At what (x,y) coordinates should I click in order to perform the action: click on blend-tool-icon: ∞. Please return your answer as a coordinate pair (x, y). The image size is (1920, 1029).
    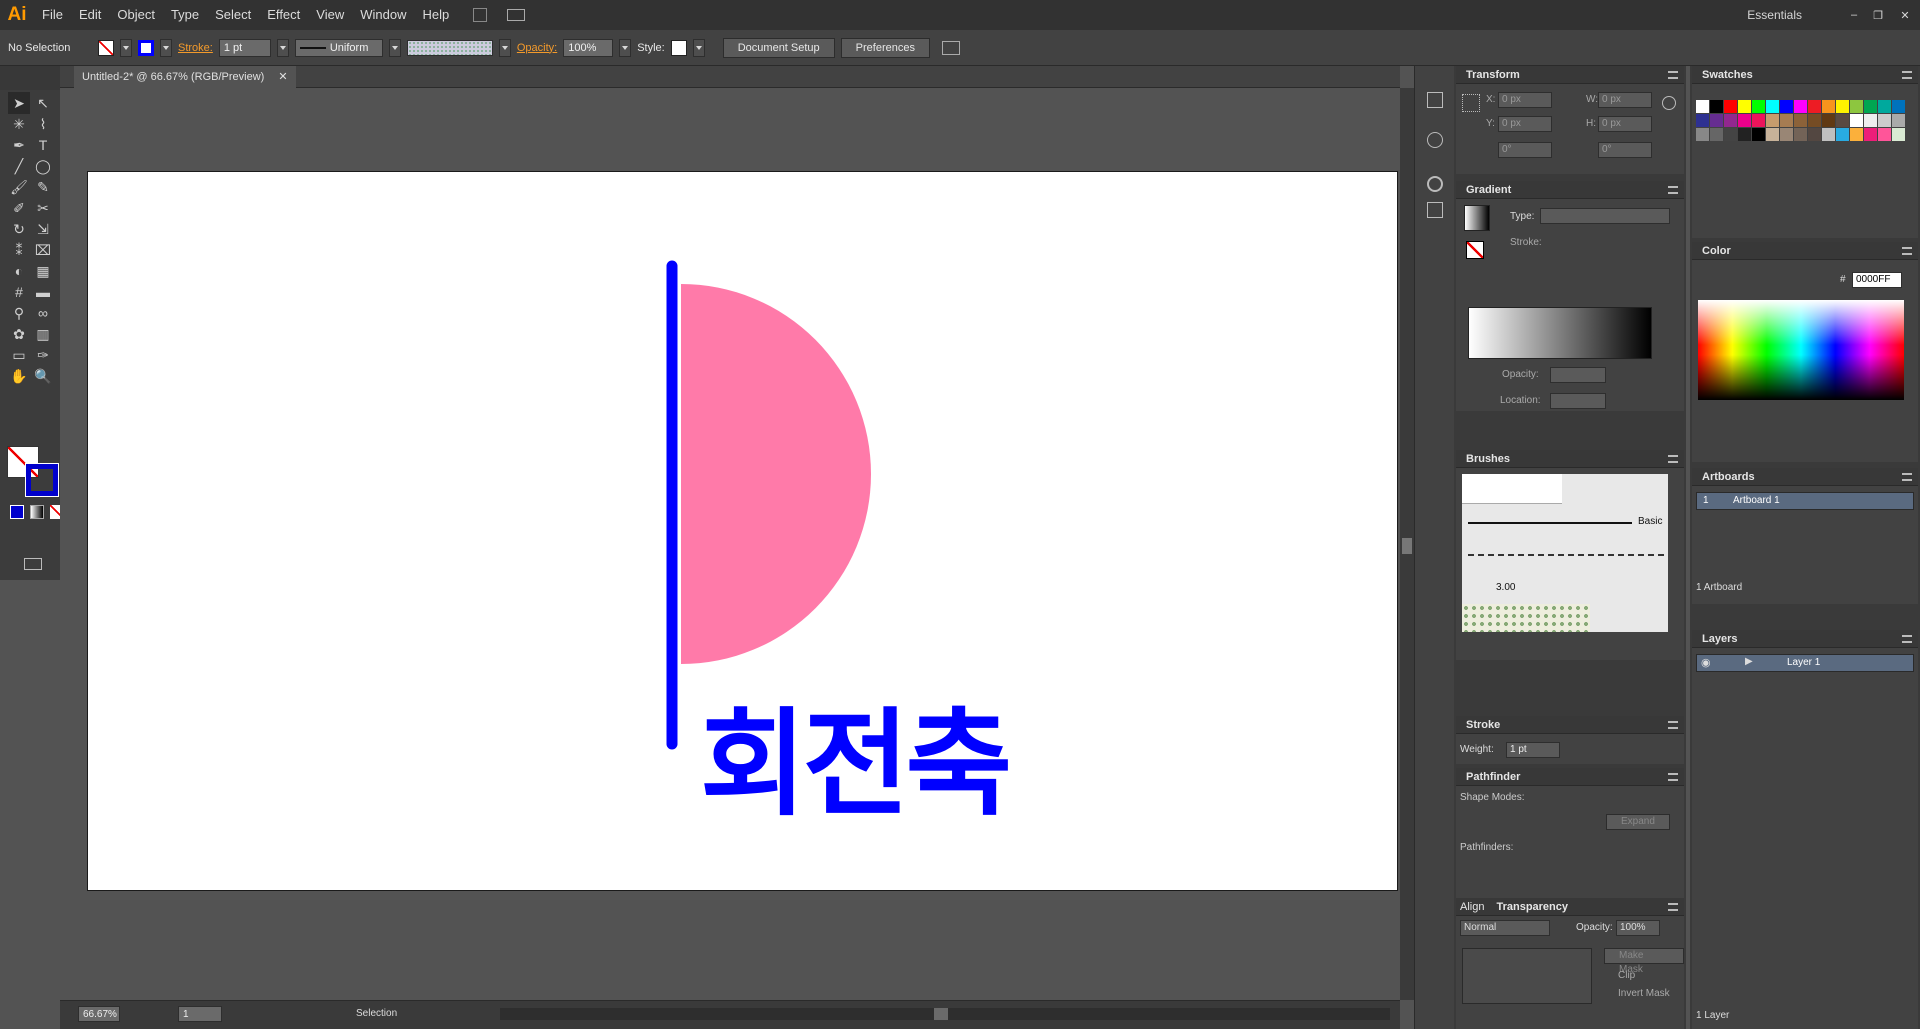
    Looking at the image, I should click on (43, 313).